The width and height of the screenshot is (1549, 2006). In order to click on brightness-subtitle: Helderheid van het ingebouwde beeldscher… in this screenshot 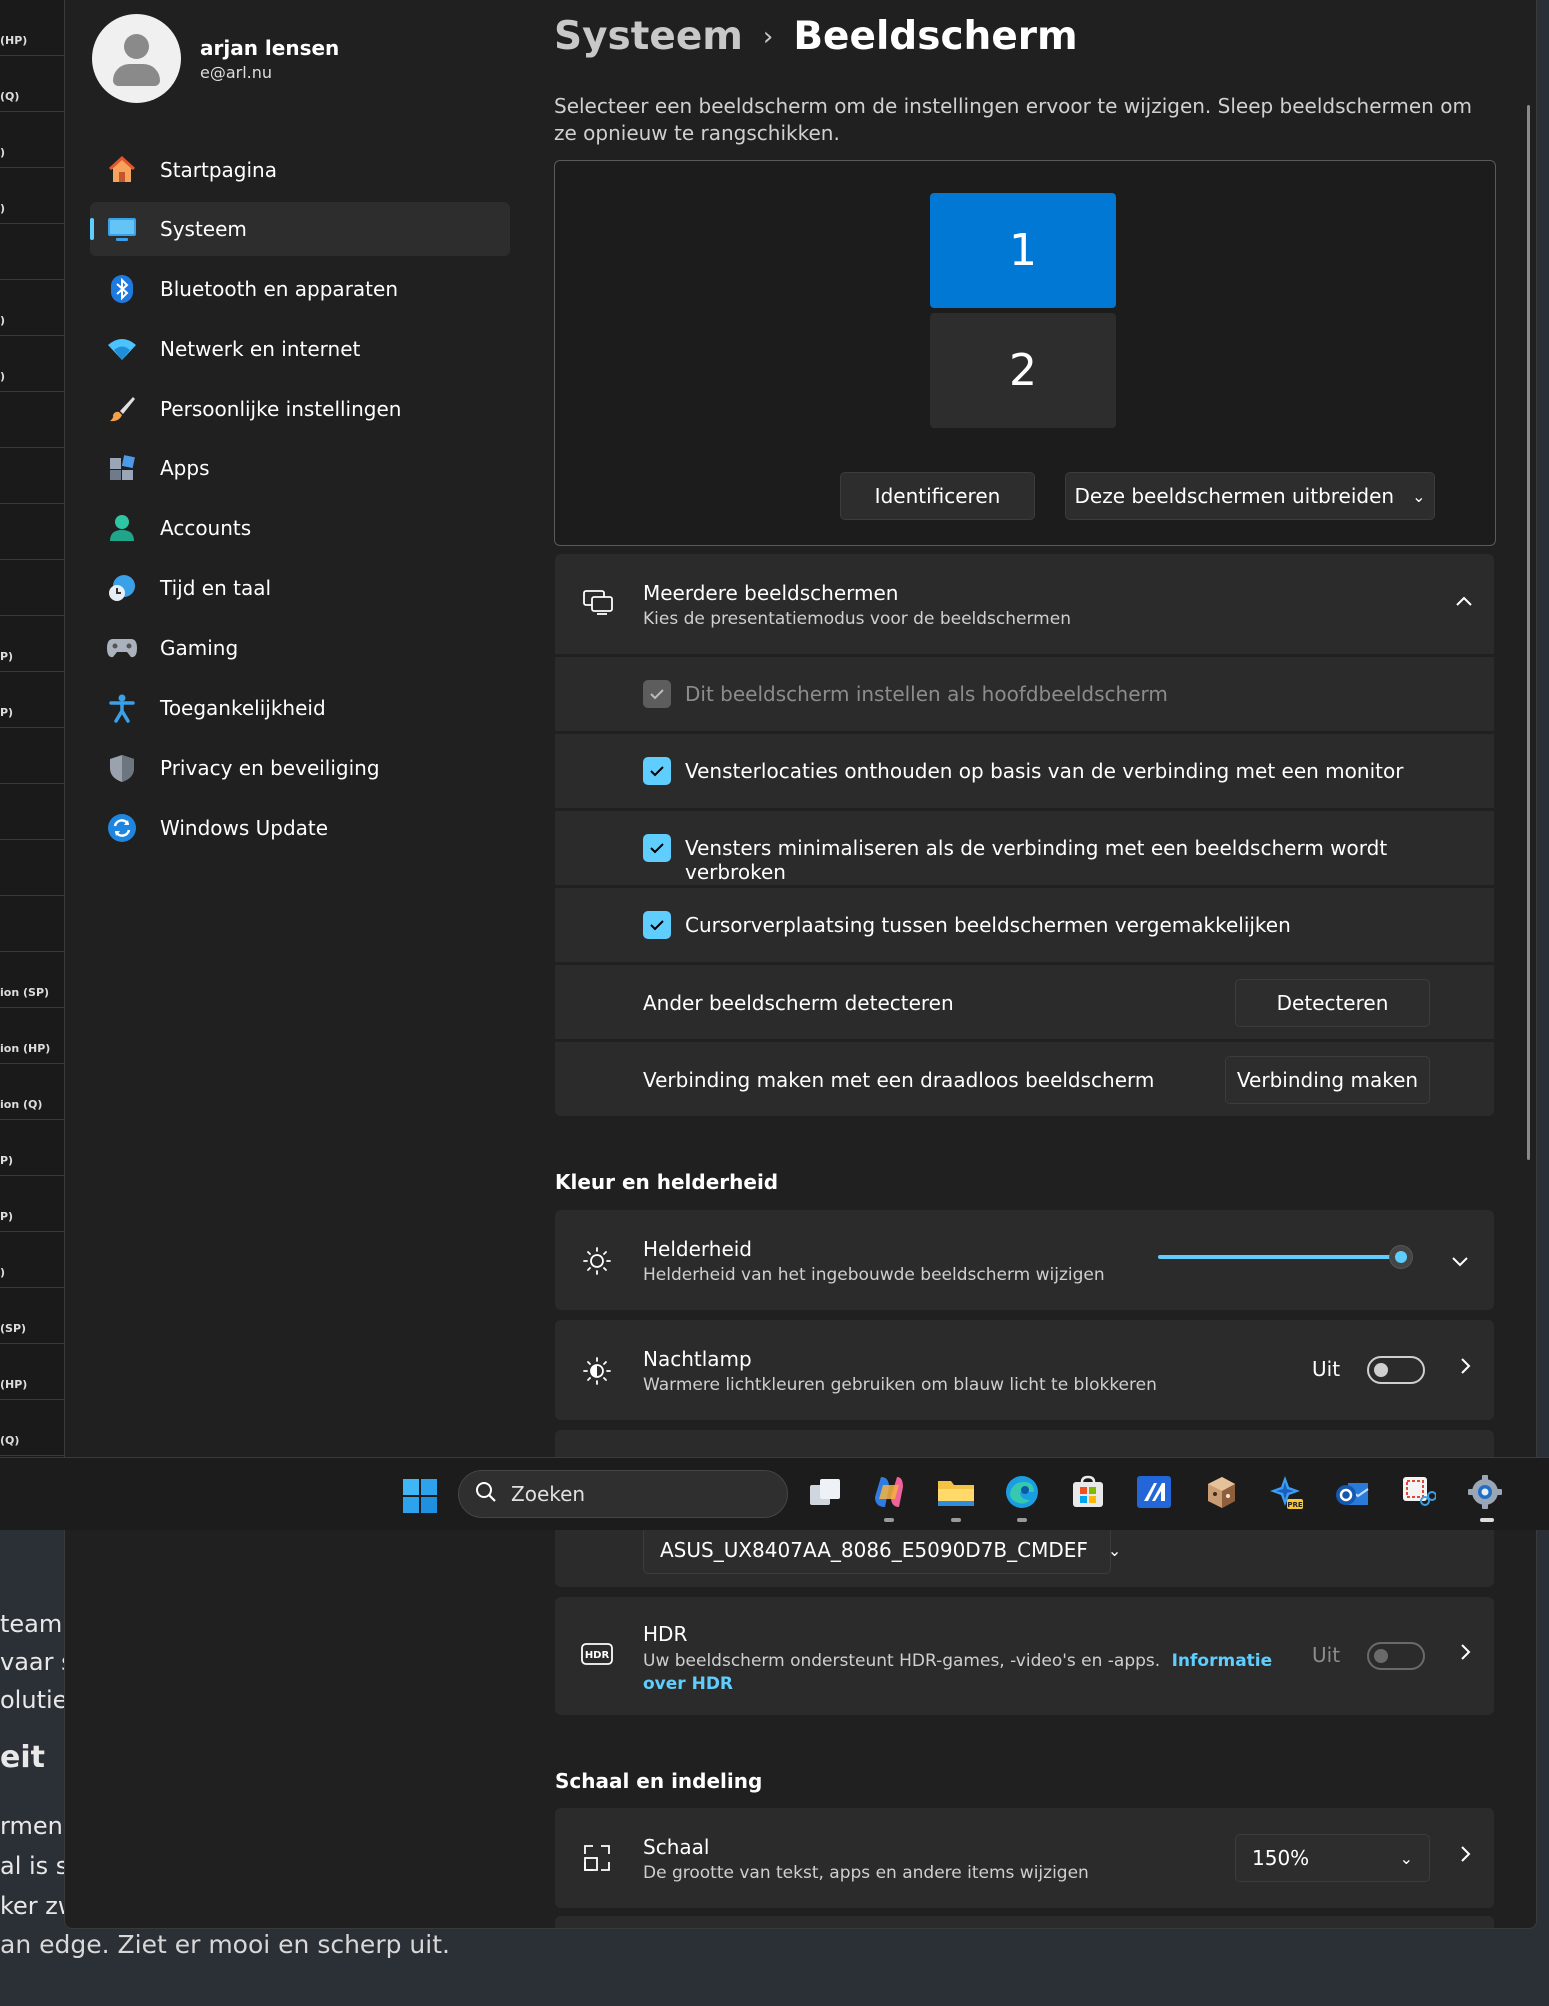, I will do `click(874, 1275)`.